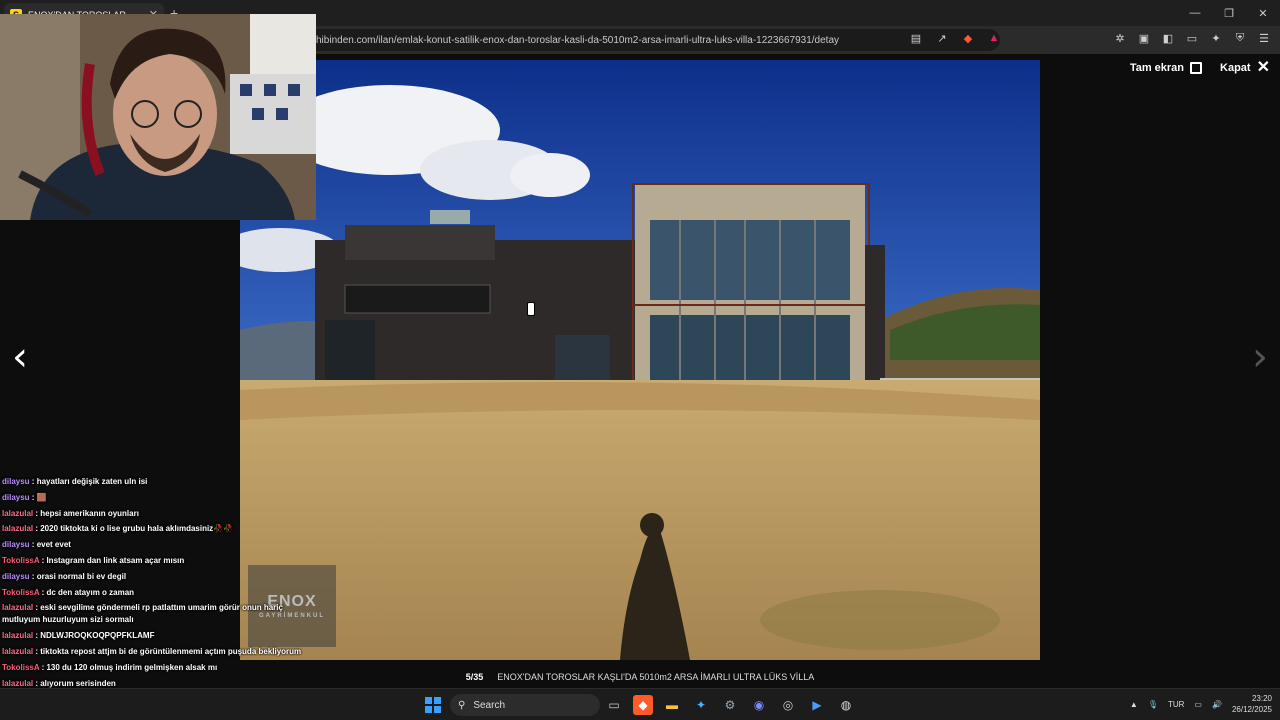  Describe the element at coordinates (672, 705) in the screenshot. I see `file-explorer-icon: ▬` at that location.